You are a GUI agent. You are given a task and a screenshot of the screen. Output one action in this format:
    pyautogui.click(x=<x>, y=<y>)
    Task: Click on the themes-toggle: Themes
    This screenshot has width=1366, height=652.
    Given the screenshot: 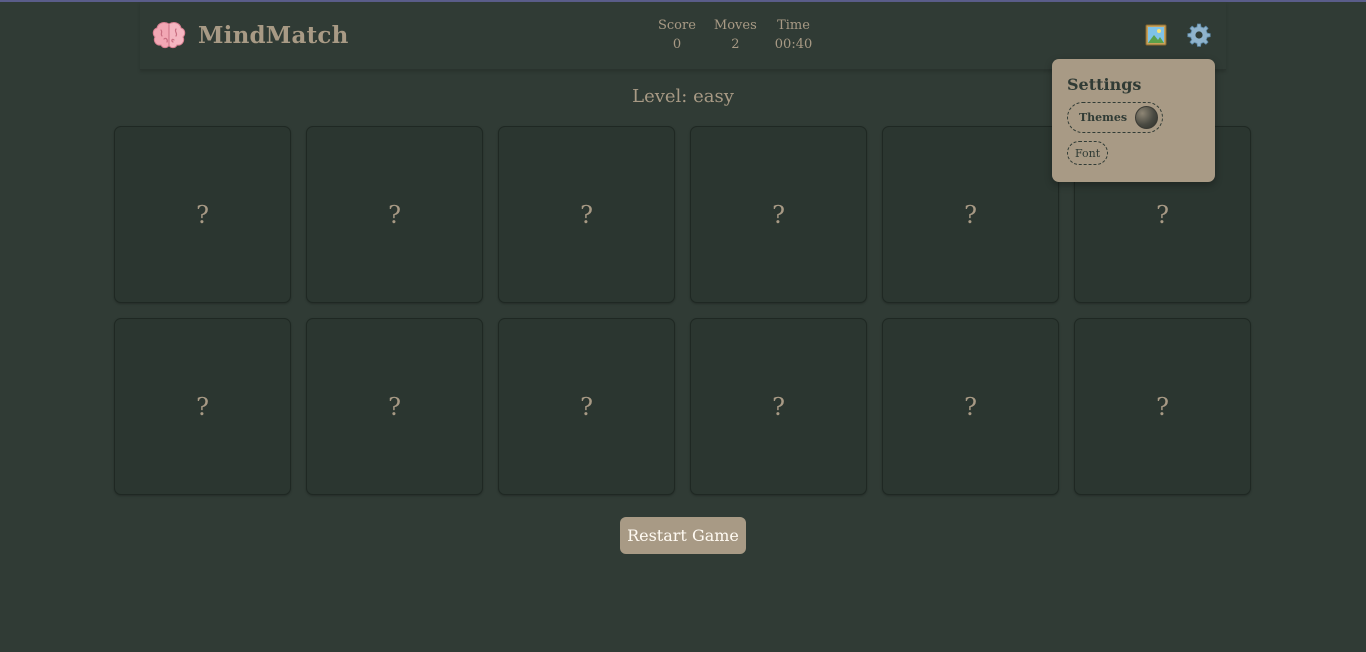 What is the action you would take?
    pyautogui.click(x=1115, y=117)
    